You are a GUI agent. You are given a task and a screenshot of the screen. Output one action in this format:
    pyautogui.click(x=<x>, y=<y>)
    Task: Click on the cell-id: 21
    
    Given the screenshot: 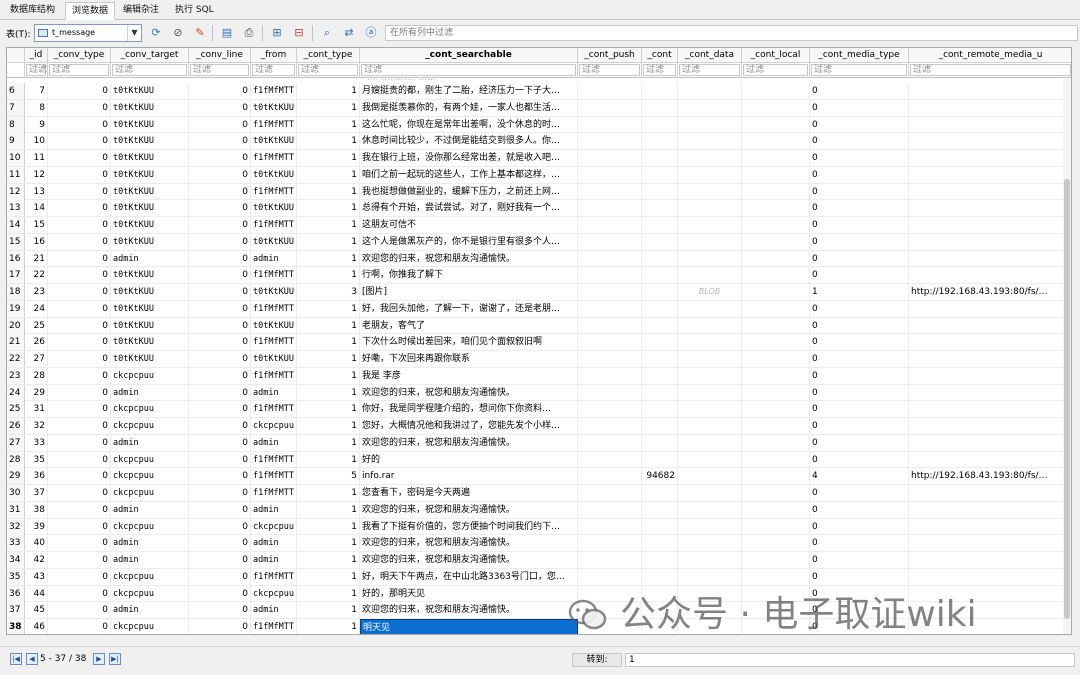 What is the action you would take?
    pyautogui.click(x=36, y=258)
    